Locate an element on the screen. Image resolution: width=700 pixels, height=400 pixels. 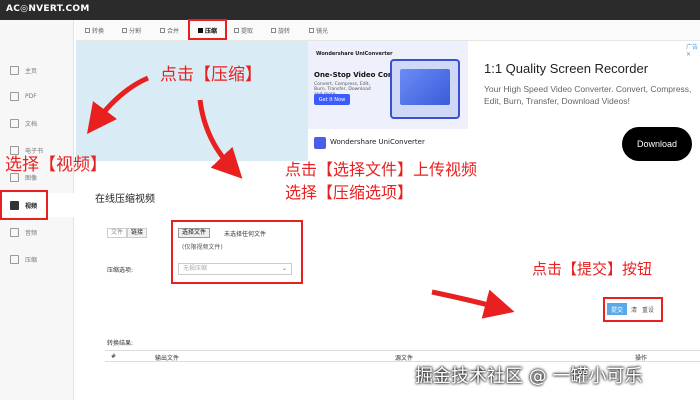
column-actions: 操作 is located at coordinates (641, 358).